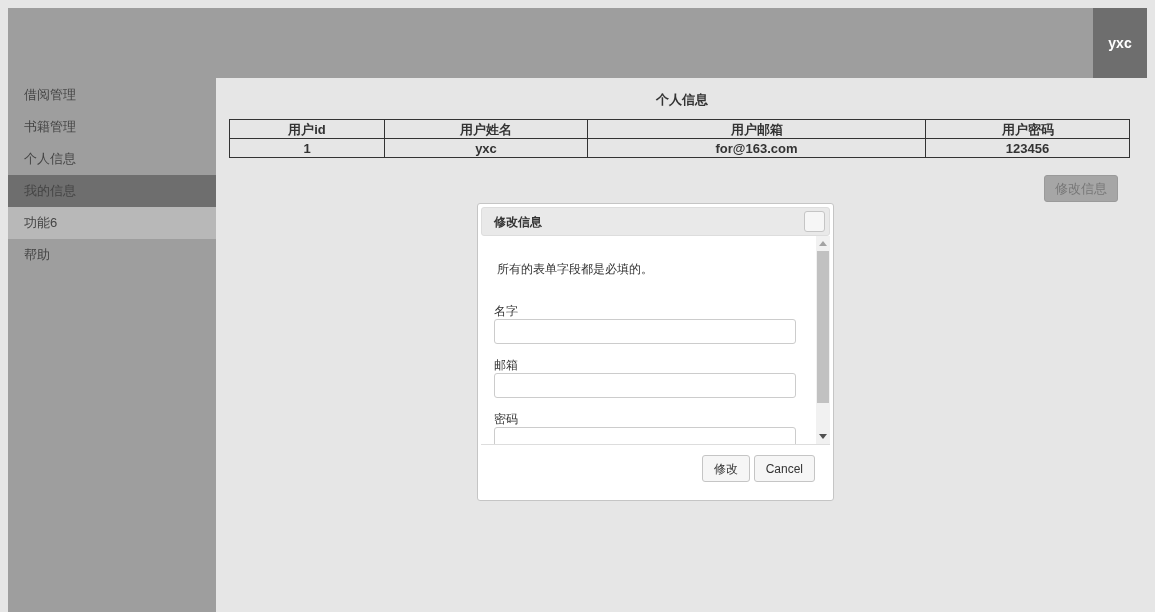 The height and width of the screenshot is (612, 1155). Describe the element at coordinates (486, 148) in the screenshot. I see `table-cell: yxc` at that location.